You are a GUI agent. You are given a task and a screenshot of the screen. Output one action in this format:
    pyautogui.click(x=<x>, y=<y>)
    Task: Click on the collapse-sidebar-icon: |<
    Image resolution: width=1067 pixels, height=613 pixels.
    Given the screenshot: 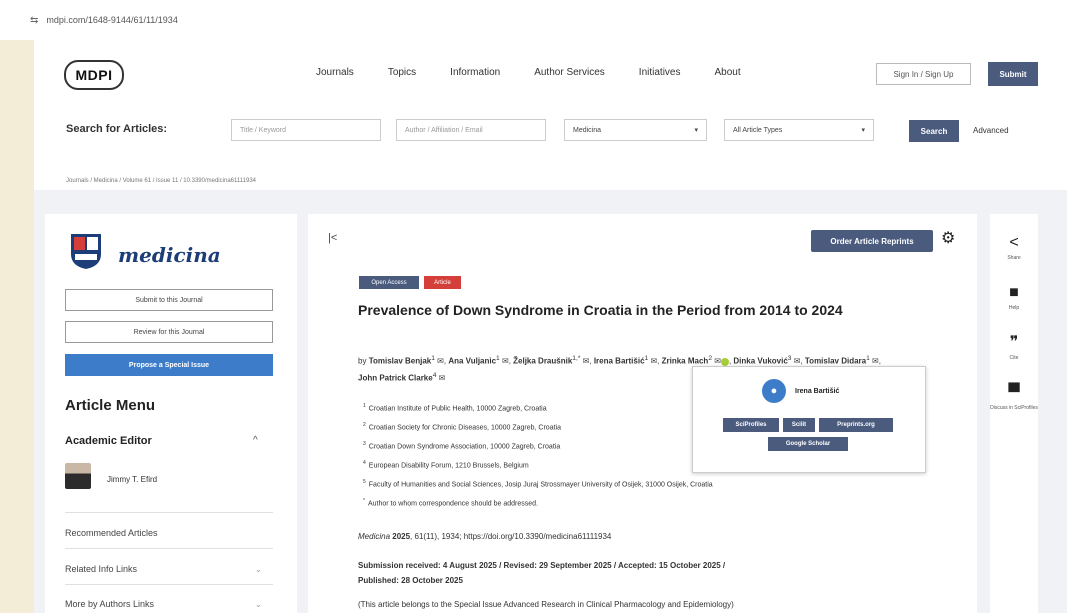 What is the action you would take?
    pyautogui.click(x=332, y=238)
    